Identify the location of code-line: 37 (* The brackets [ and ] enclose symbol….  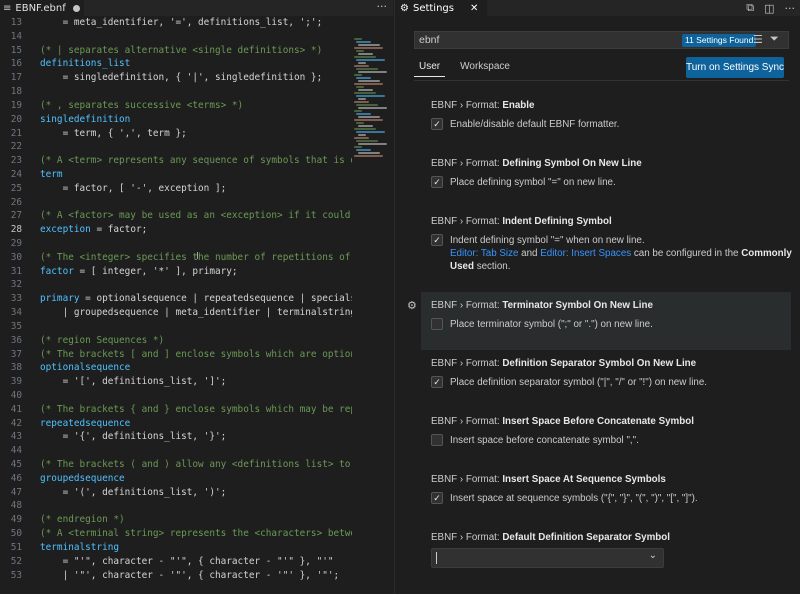
(176, 355).